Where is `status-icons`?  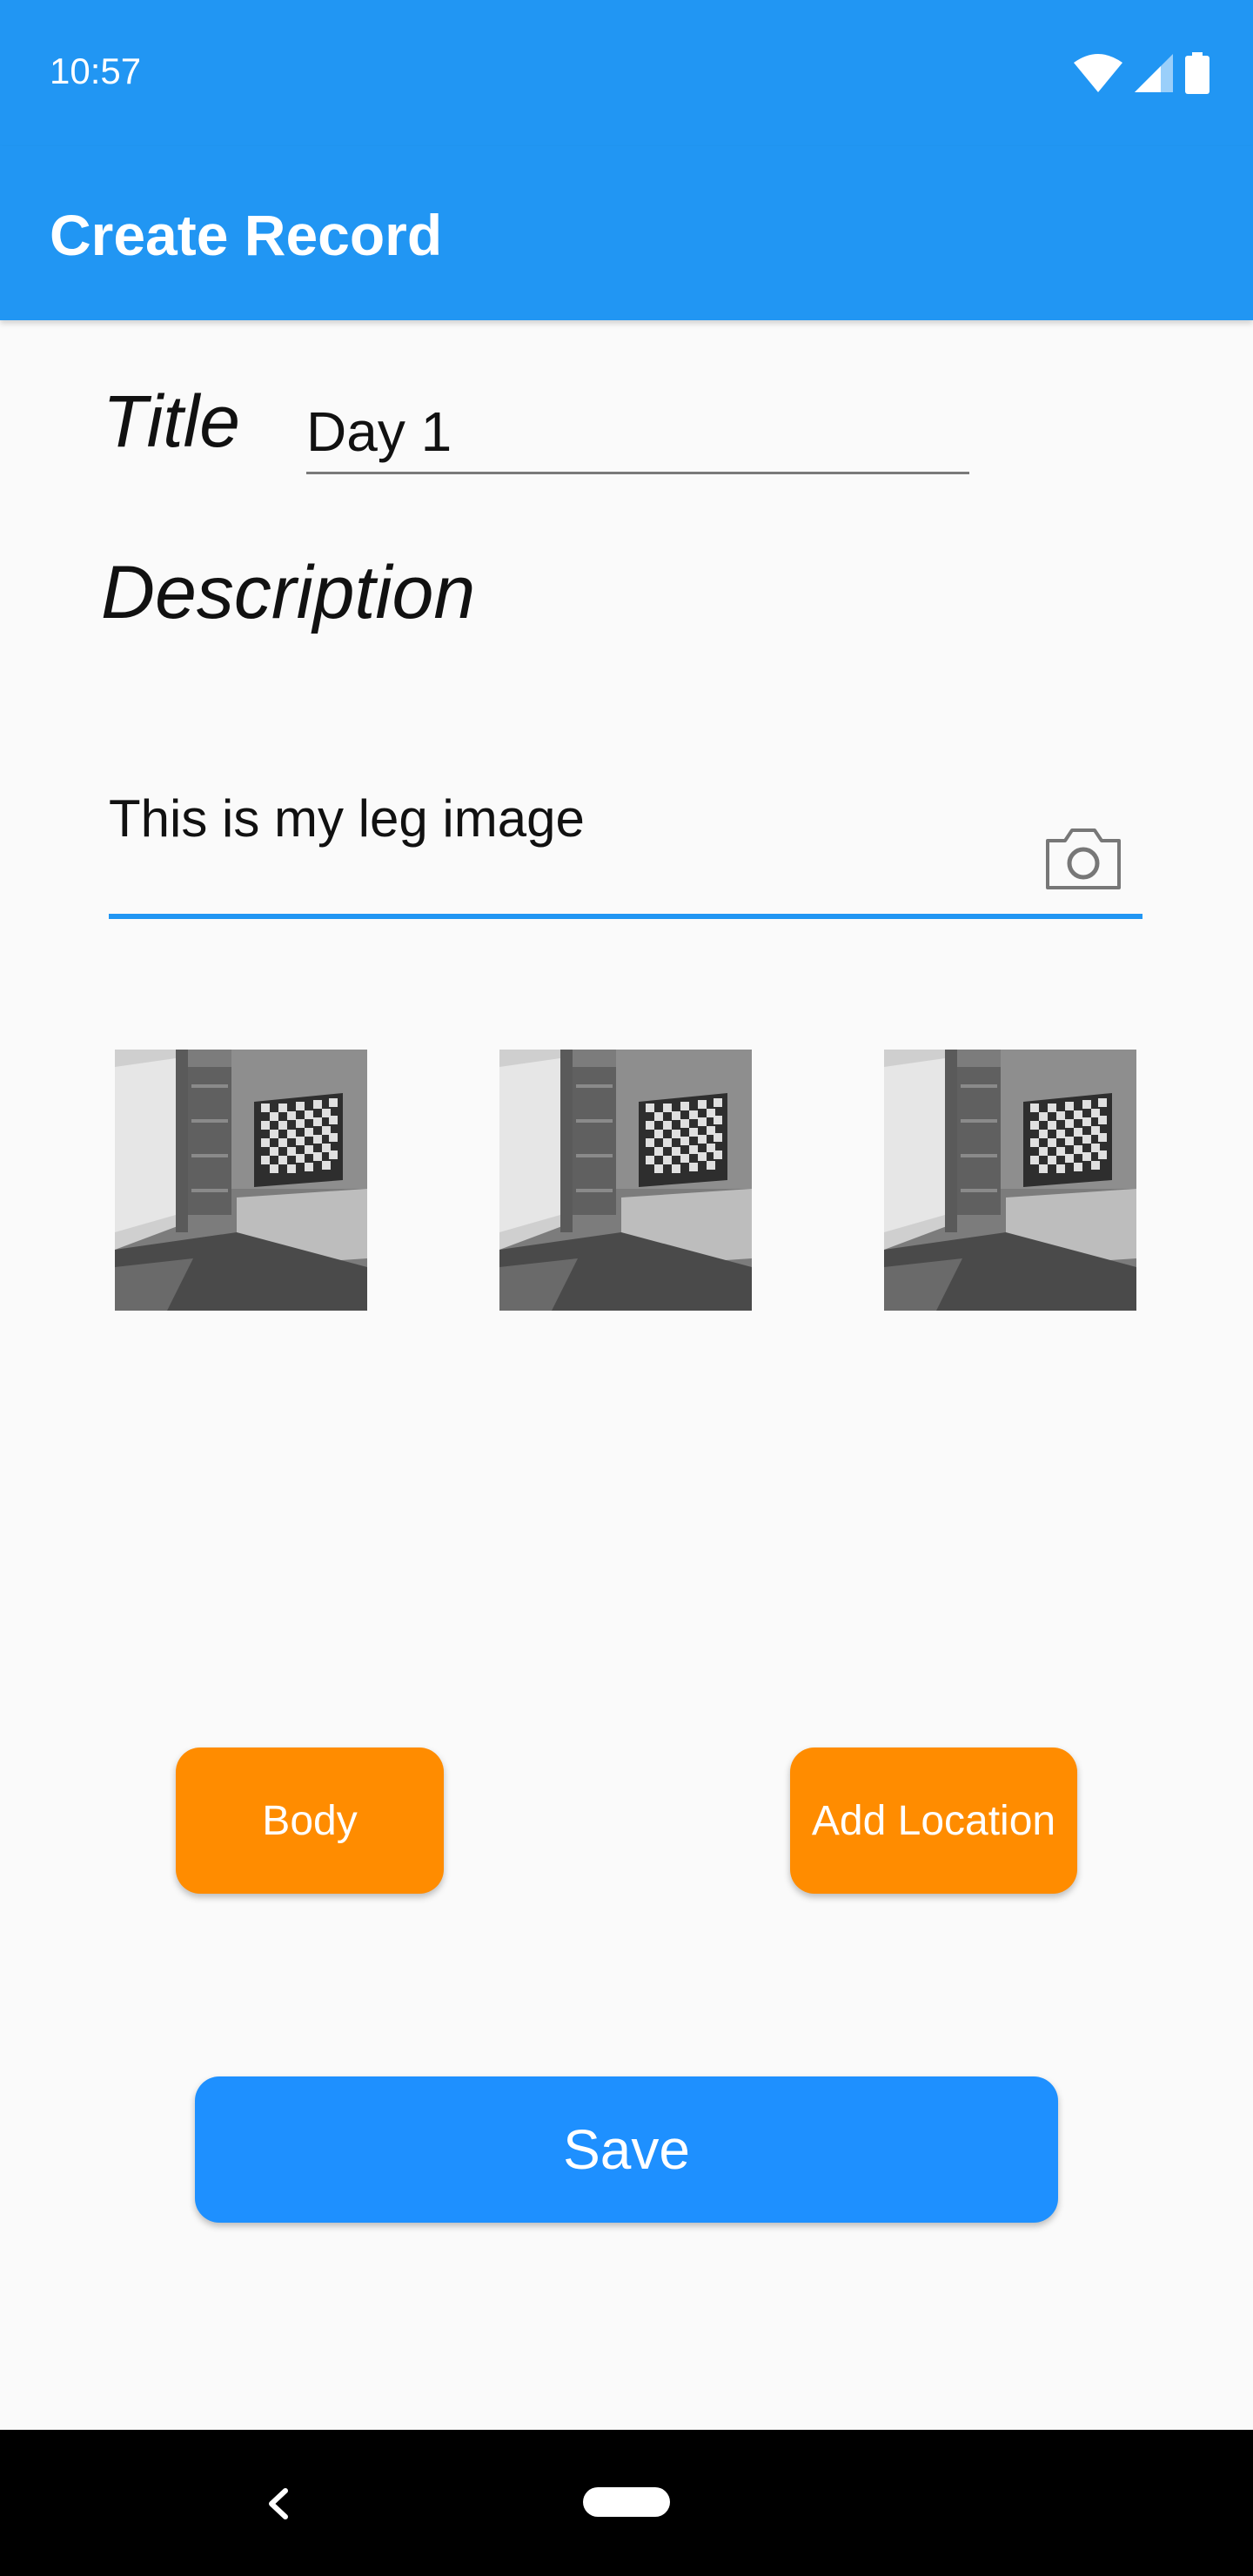
status-icons is located at coordinates (1141, 75).